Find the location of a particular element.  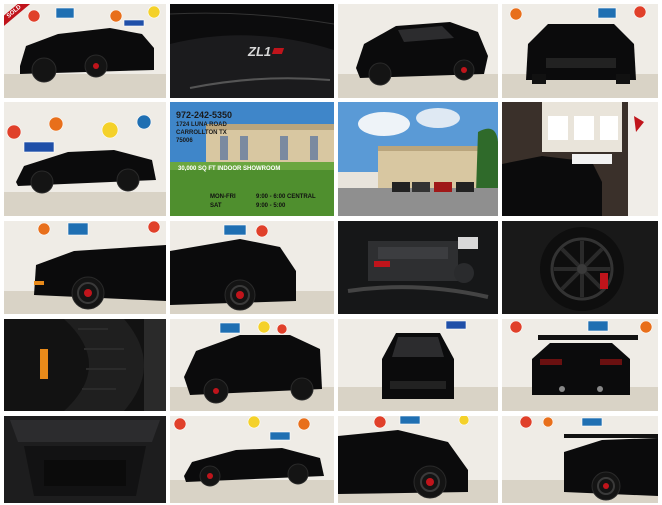

zl1-badge-text: ZL1 is located at coordinates (260, 51).